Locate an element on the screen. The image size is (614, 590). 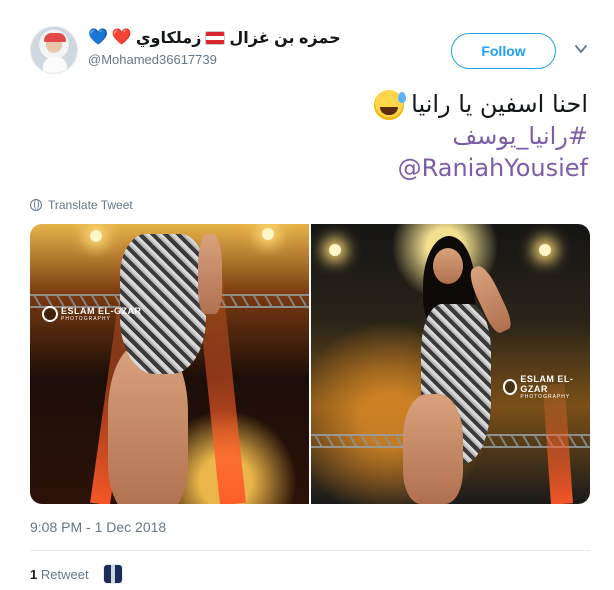
chevron-down-icon is located at coordinates (581, 49).